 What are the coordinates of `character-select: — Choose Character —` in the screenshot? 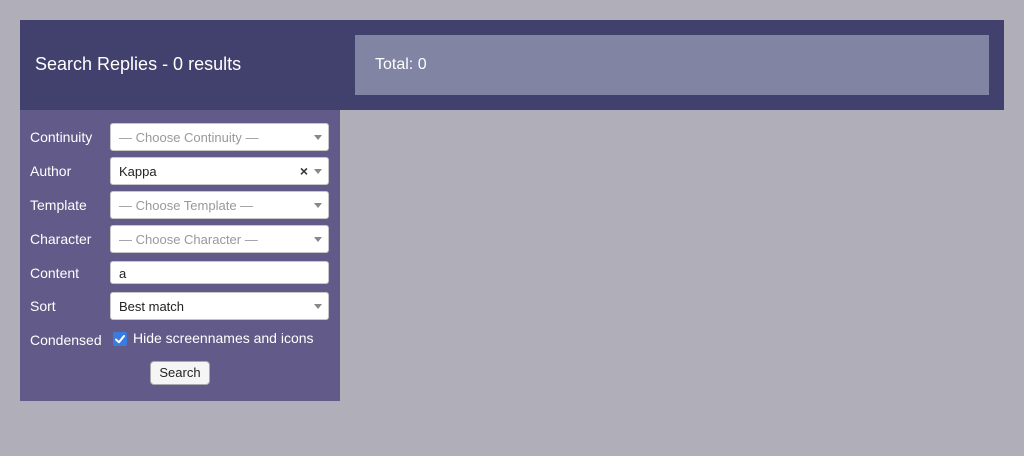 It's located at (219, 239).